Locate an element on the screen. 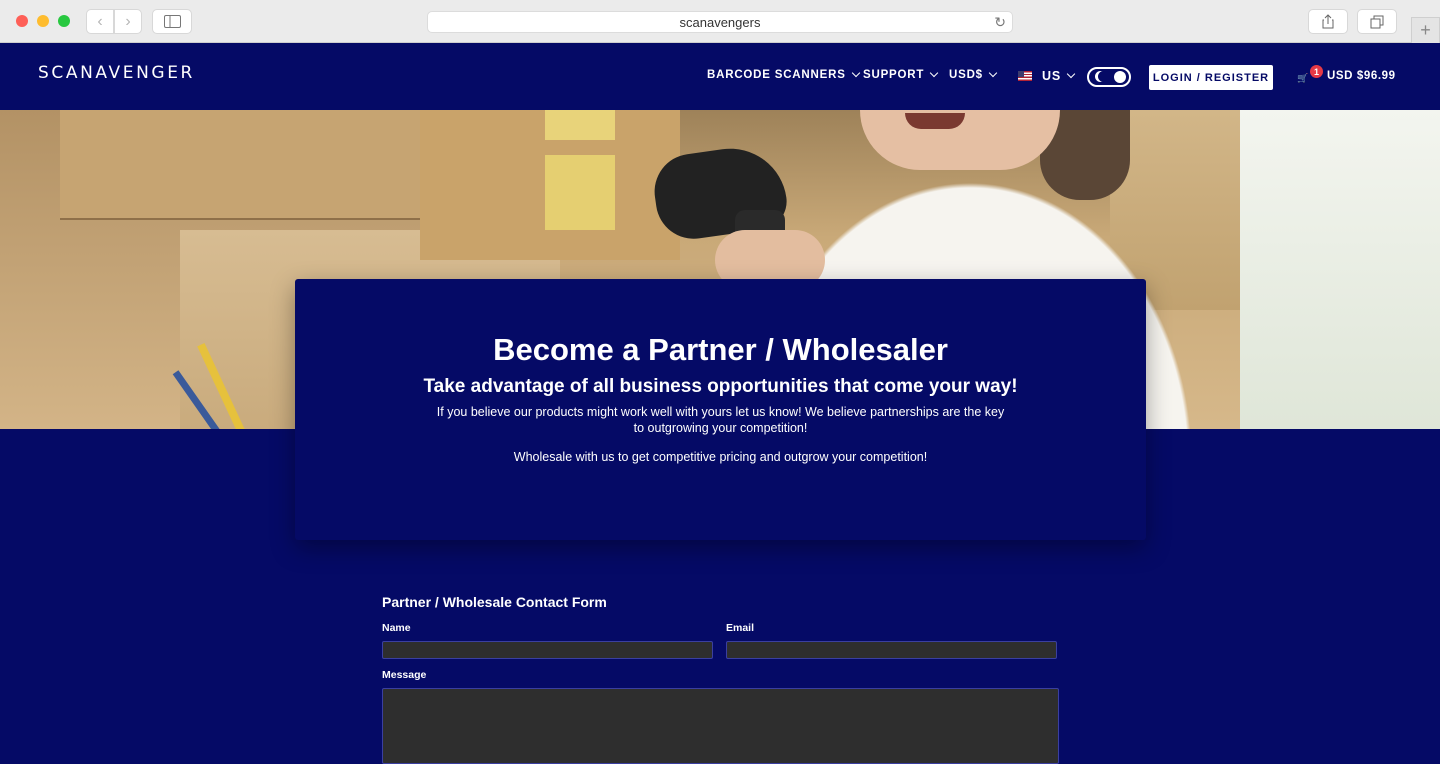  nav-barcode-scanners-label: BARCODE SCANNERS is located at coordinates (776, 75).